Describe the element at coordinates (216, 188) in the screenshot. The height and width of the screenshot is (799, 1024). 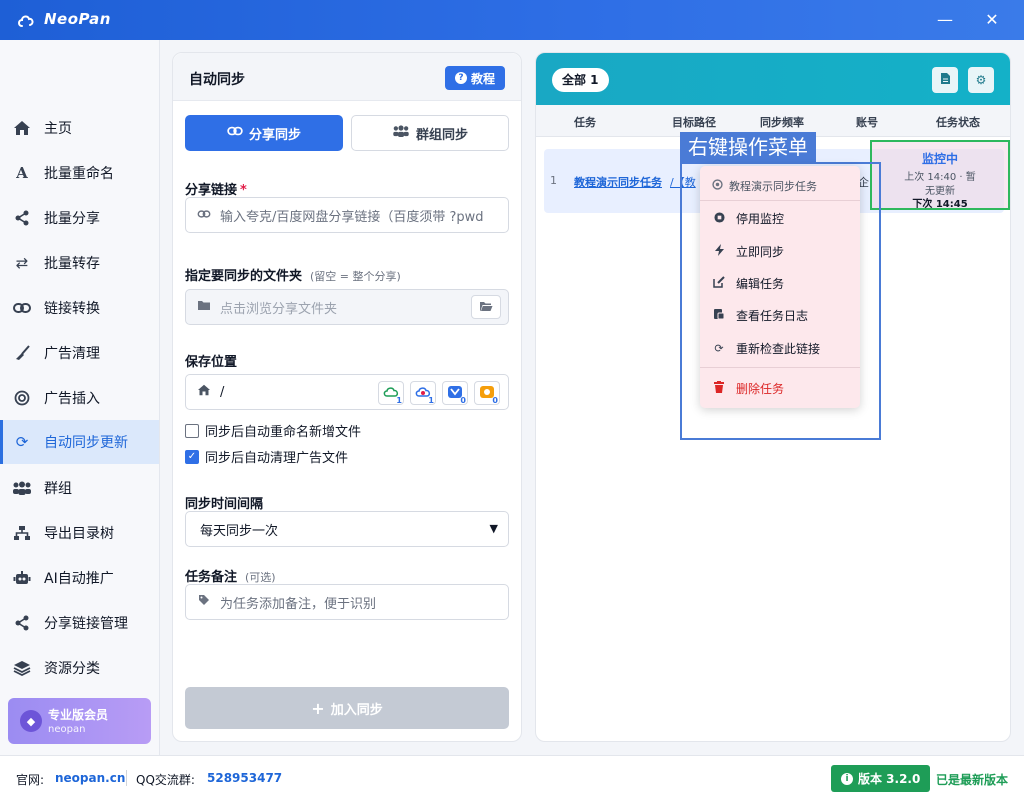
I see `share-link-label: 分享链接 *` at that location.